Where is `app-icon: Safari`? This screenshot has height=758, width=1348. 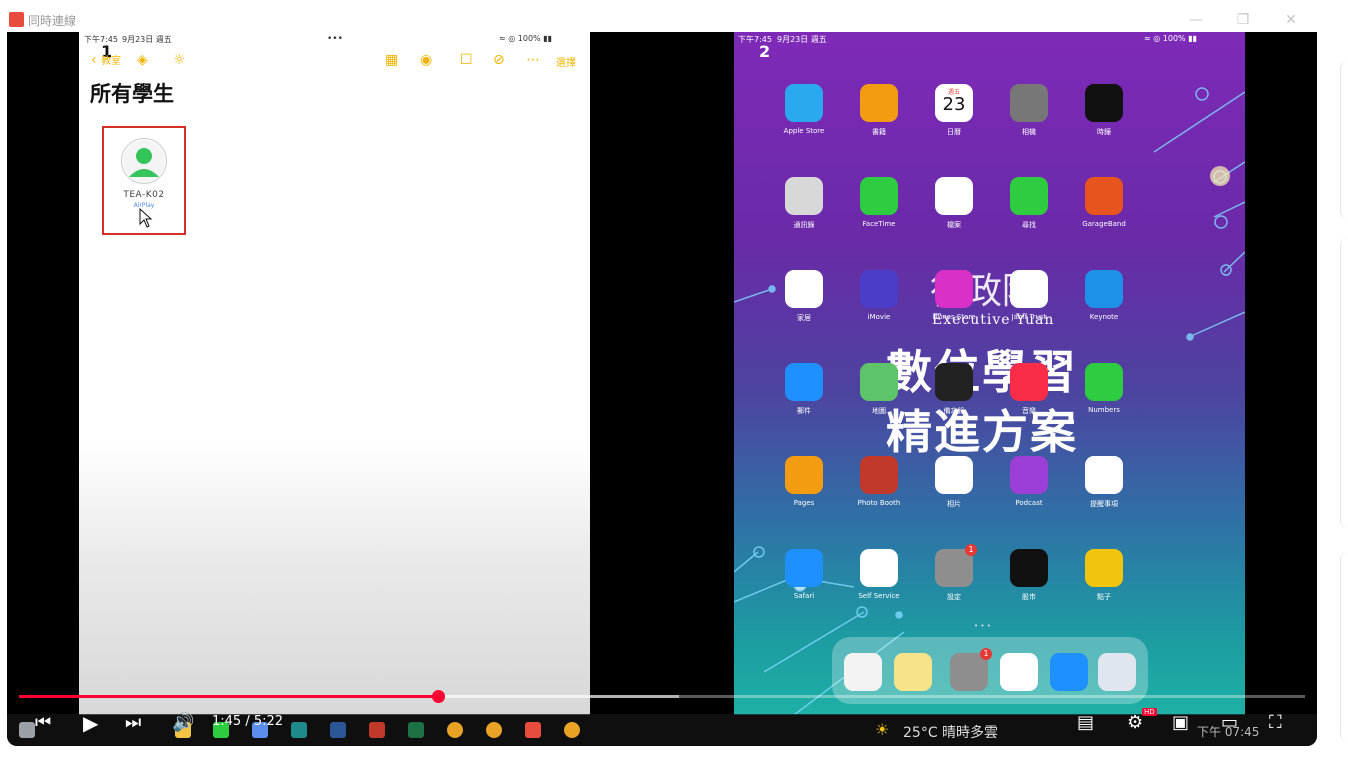 app-icon: Safari is located at coordinates (804, 586).